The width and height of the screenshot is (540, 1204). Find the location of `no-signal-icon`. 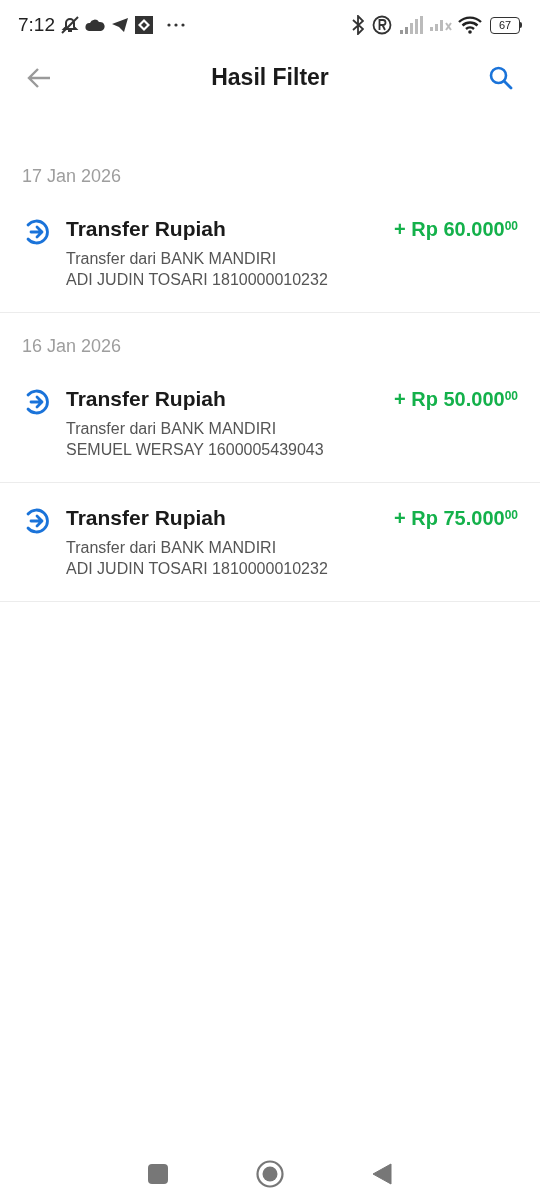

no-signal-icon is located at coordinates (441, 25).